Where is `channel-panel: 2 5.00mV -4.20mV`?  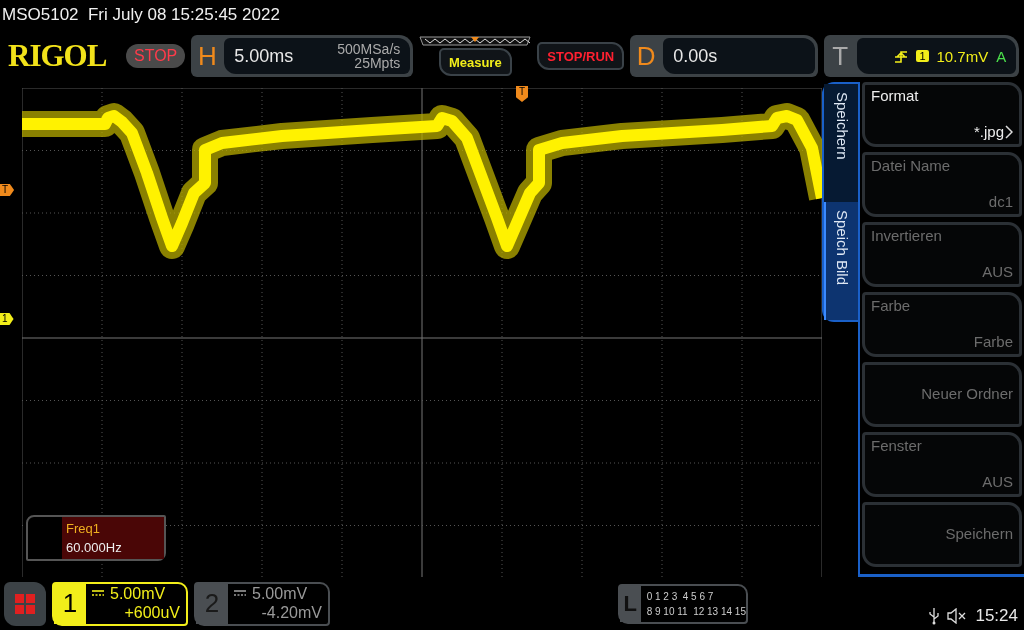 channel-panel: 2 5.00mV -4.20mV is located at coordinates (262, 603).